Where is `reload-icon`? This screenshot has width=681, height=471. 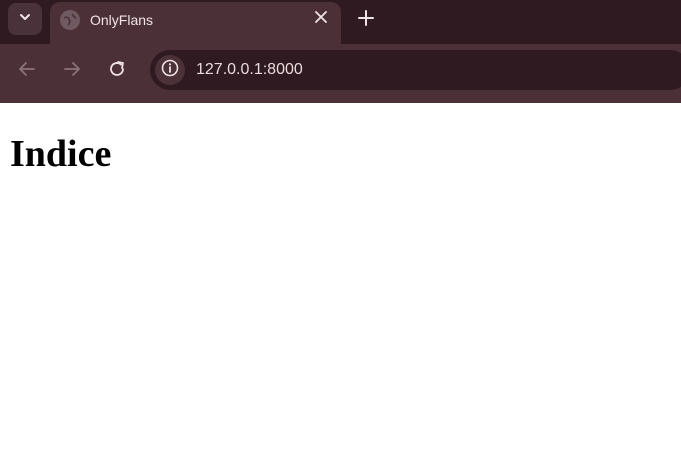
reload-icon is located at coordinates (117, 71).